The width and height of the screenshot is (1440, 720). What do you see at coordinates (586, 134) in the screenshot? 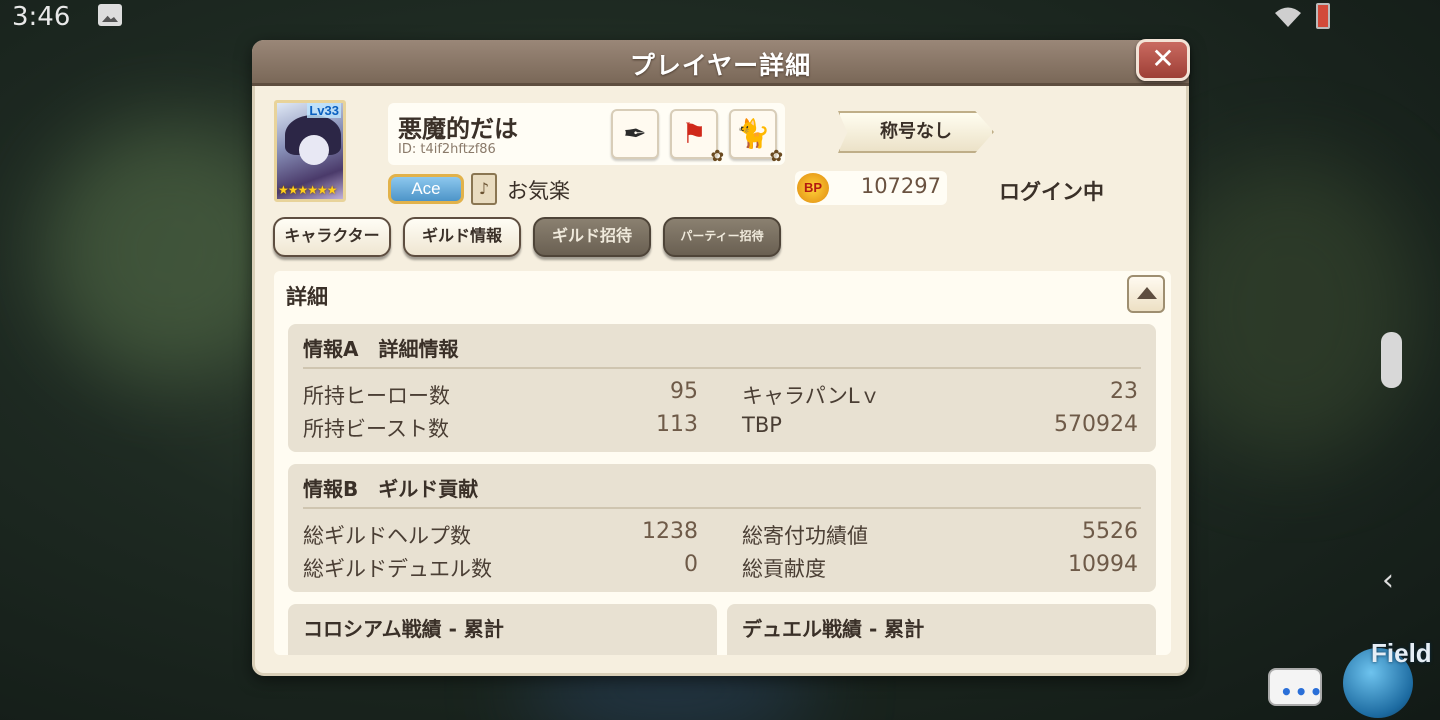
I see `player-name-box: 悪魔的だは ID: t4if2hftzf86` at bounding box center [586, 134].